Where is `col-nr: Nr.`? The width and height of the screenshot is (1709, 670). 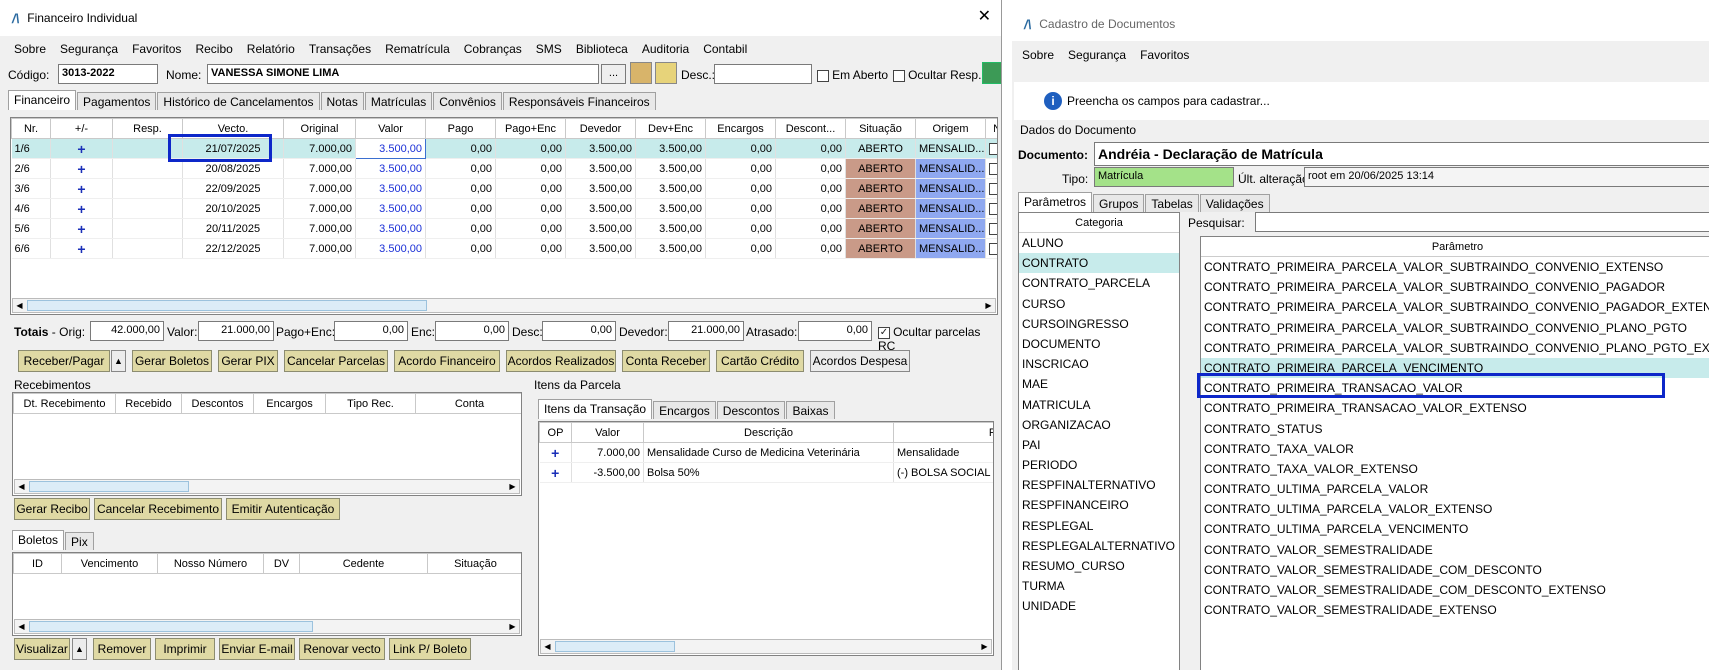
col-nr: Nr. is located at coordinates (31, 128).